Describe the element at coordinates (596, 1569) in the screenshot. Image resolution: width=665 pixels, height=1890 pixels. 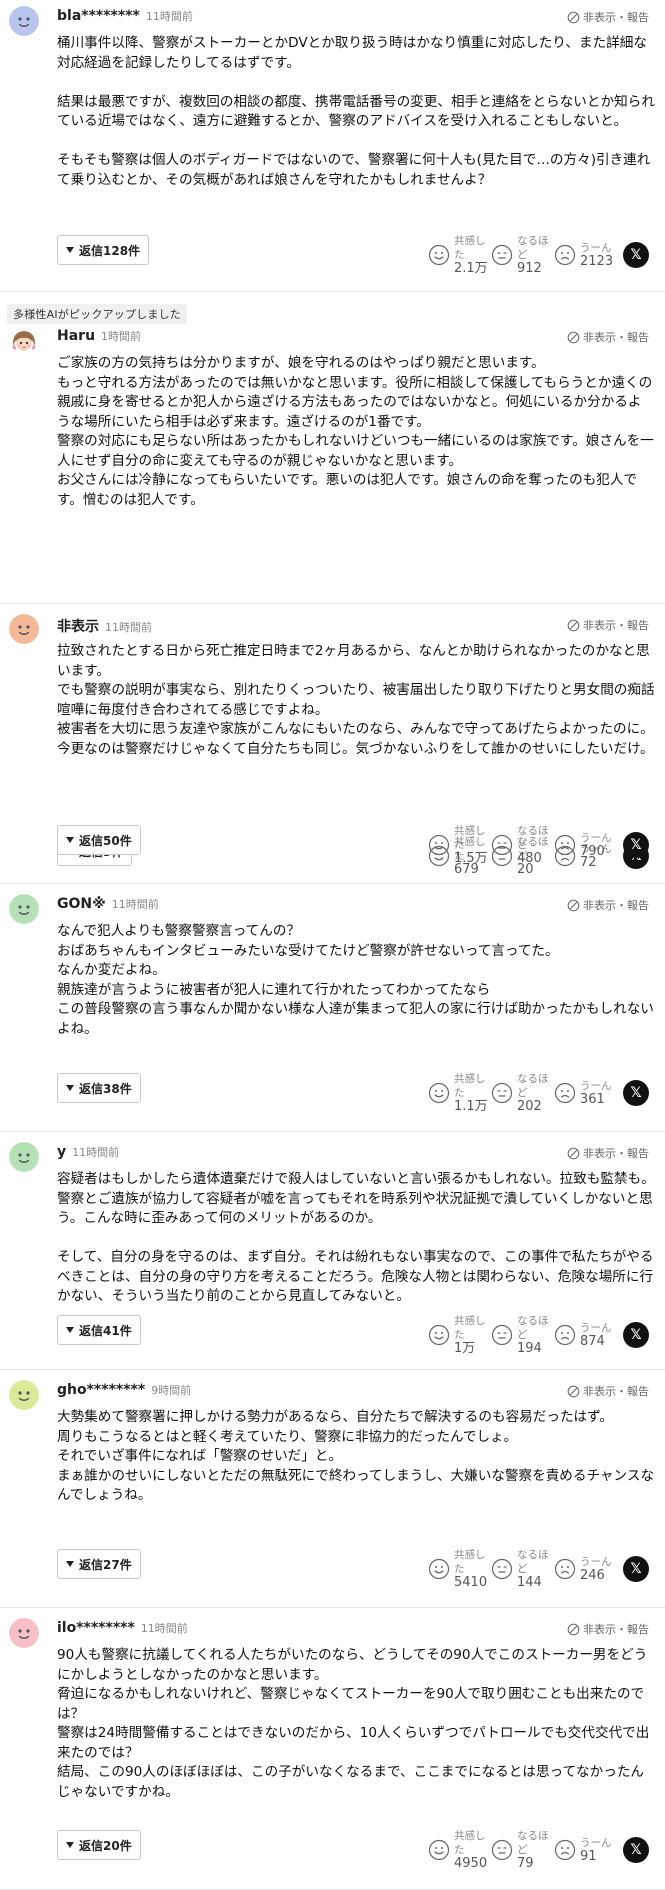
I see `reaction-text: うーん 246` at that location.